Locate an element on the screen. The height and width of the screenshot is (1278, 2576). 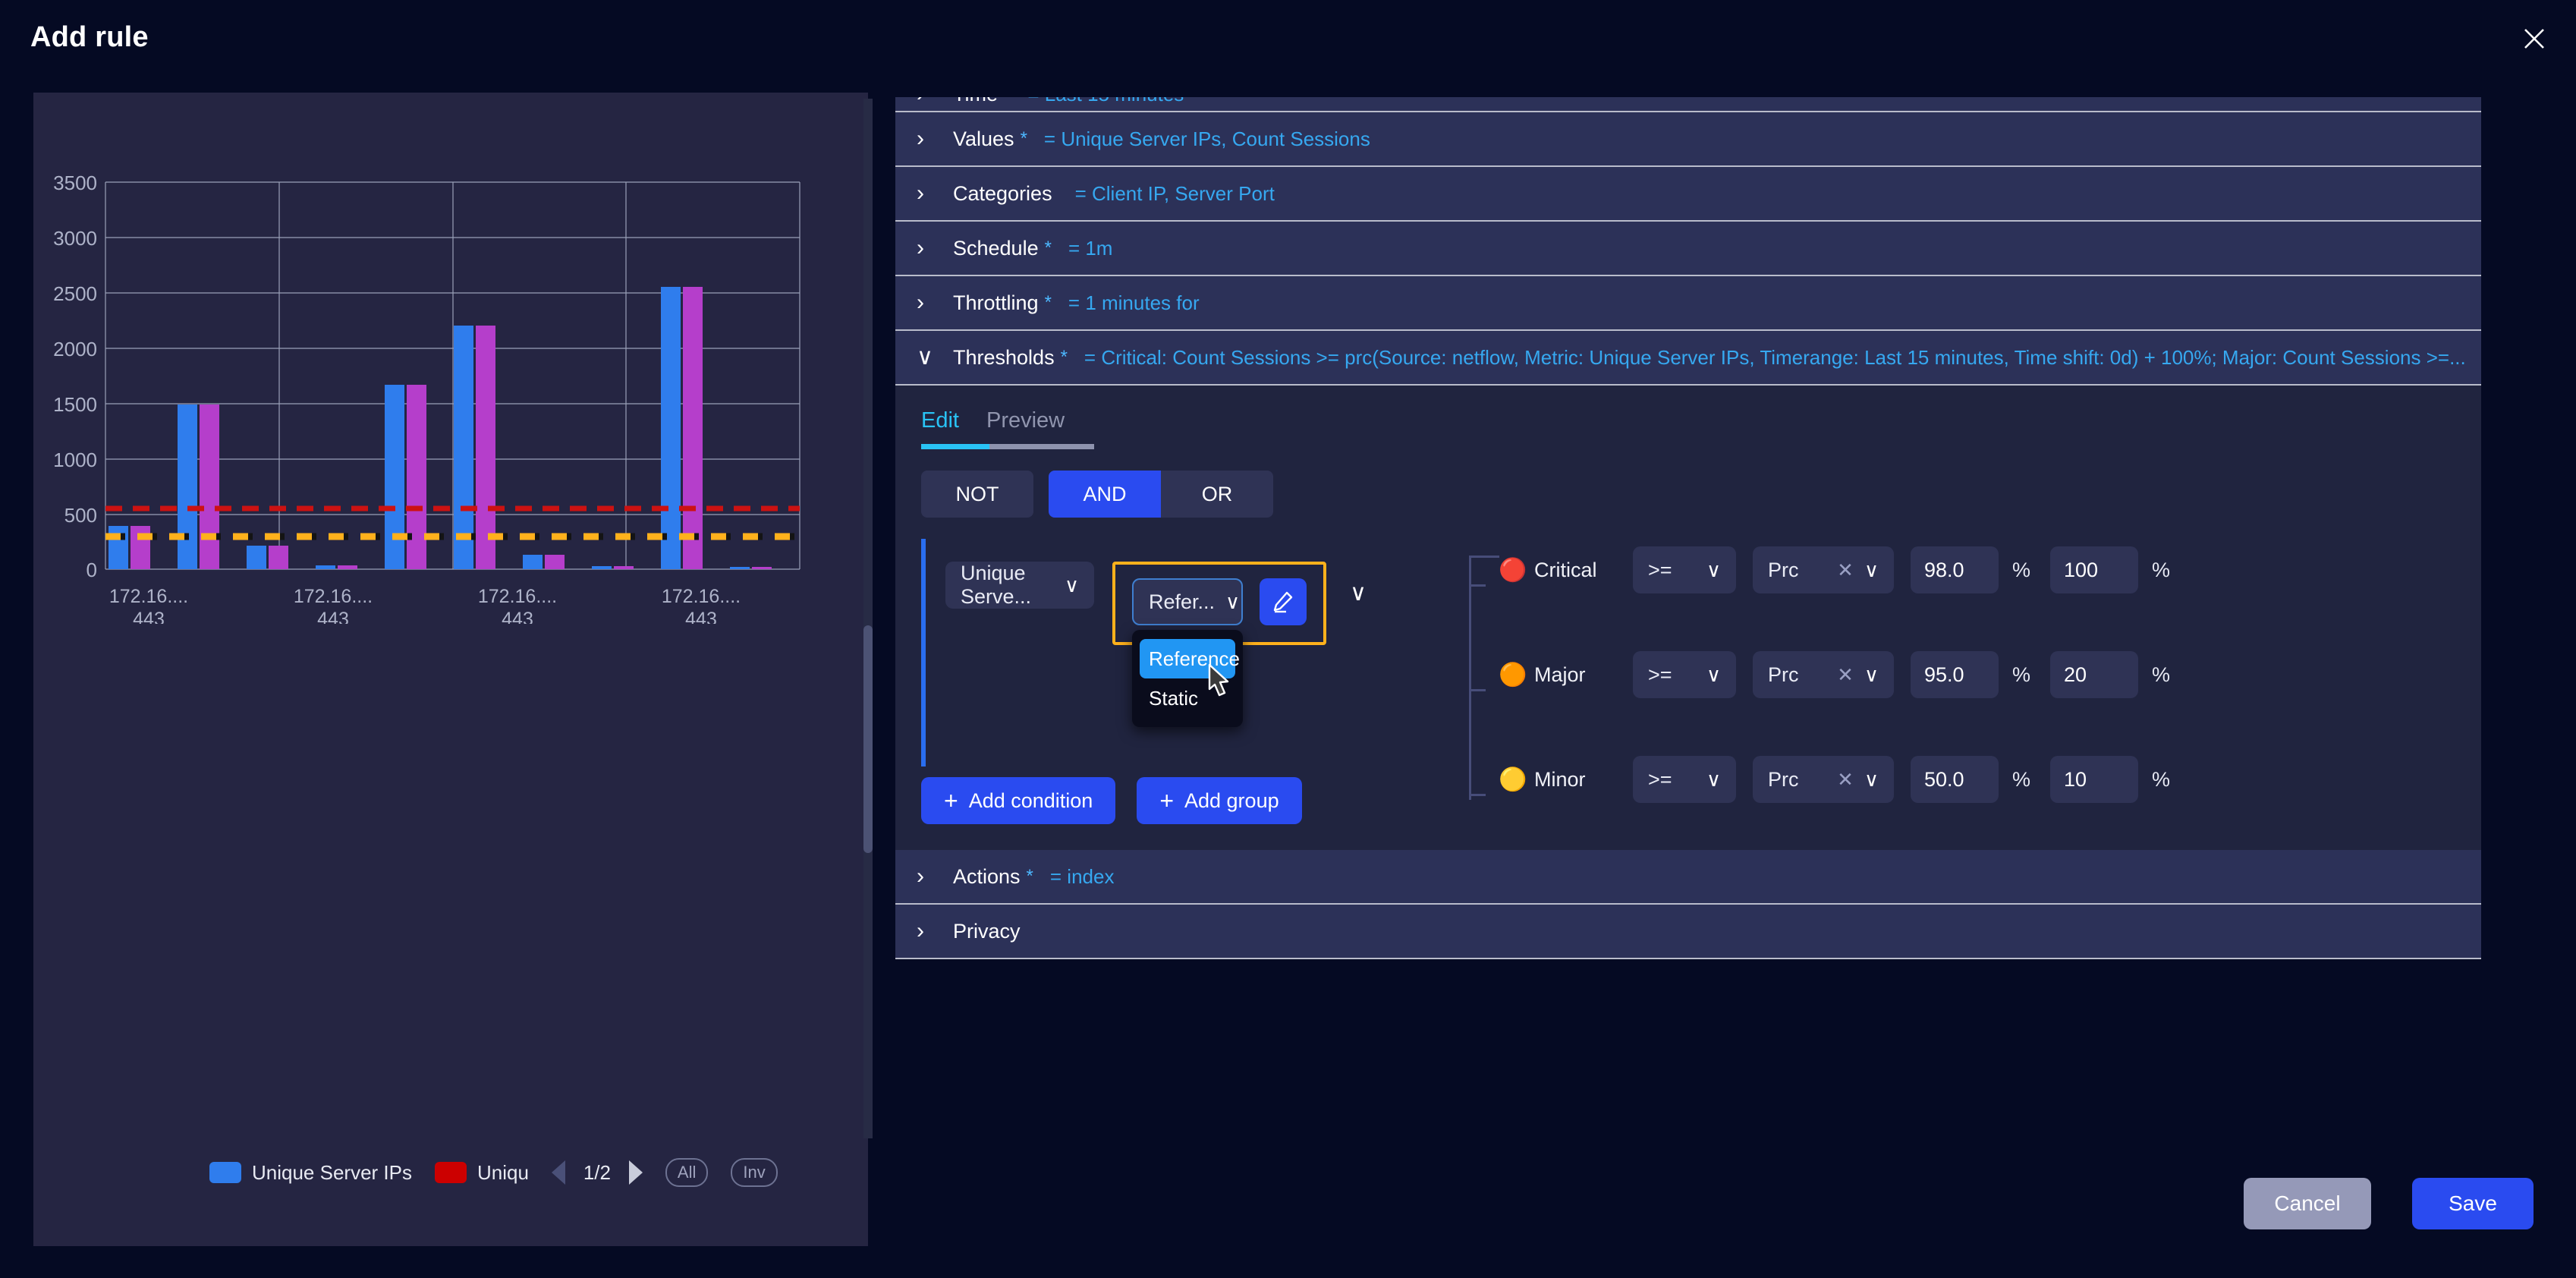
accordion-label: Throttling is located at coordinates (996, 302).